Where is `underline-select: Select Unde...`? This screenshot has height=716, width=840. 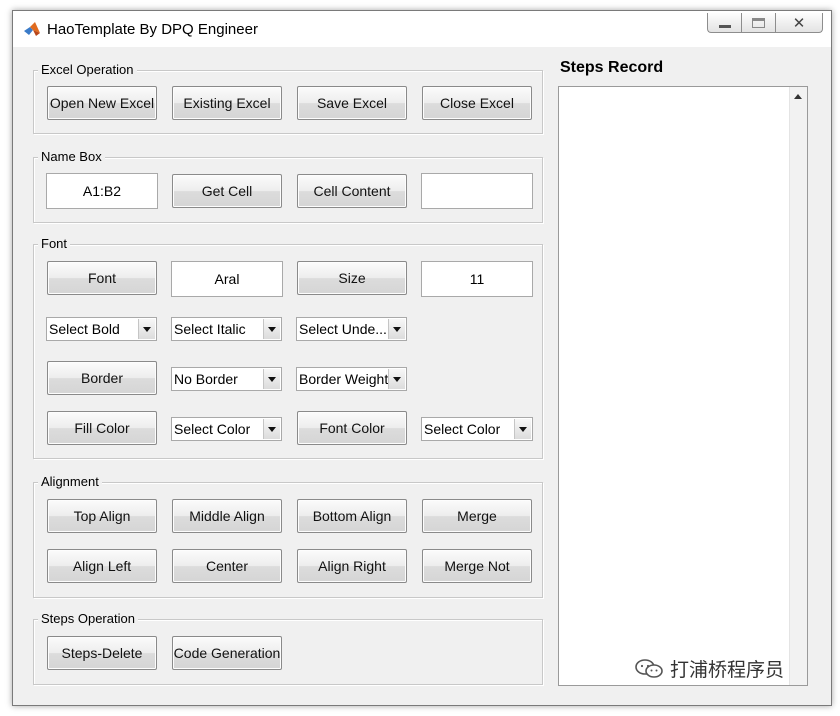 underline-select: Select Unde... is located at coordinates (351, 329).